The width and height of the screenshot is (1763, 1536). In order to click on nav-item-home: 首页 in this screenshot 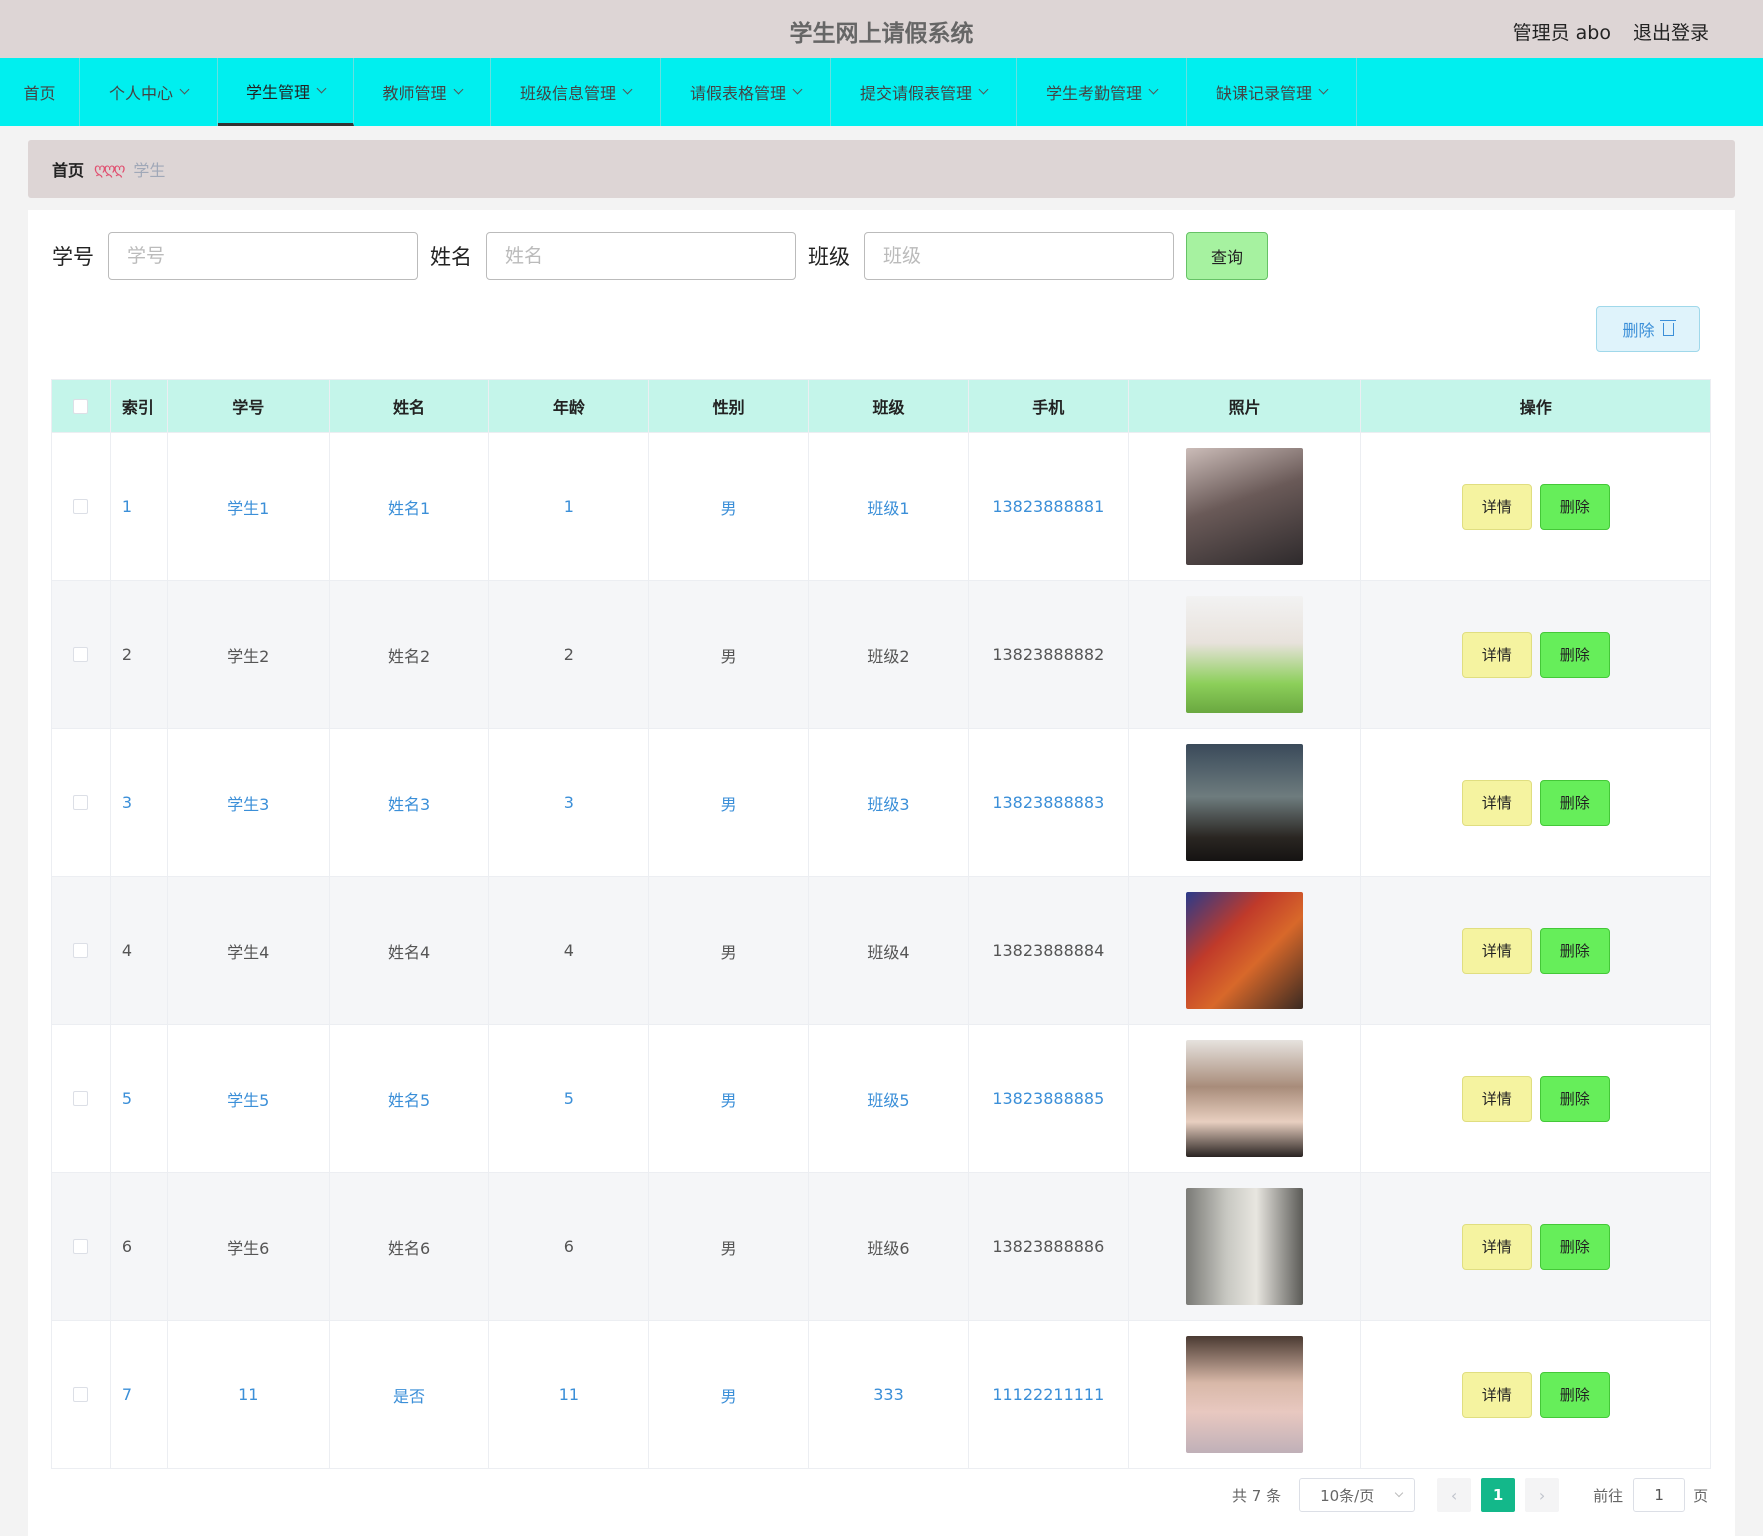, I will do `click(40, 92)`.